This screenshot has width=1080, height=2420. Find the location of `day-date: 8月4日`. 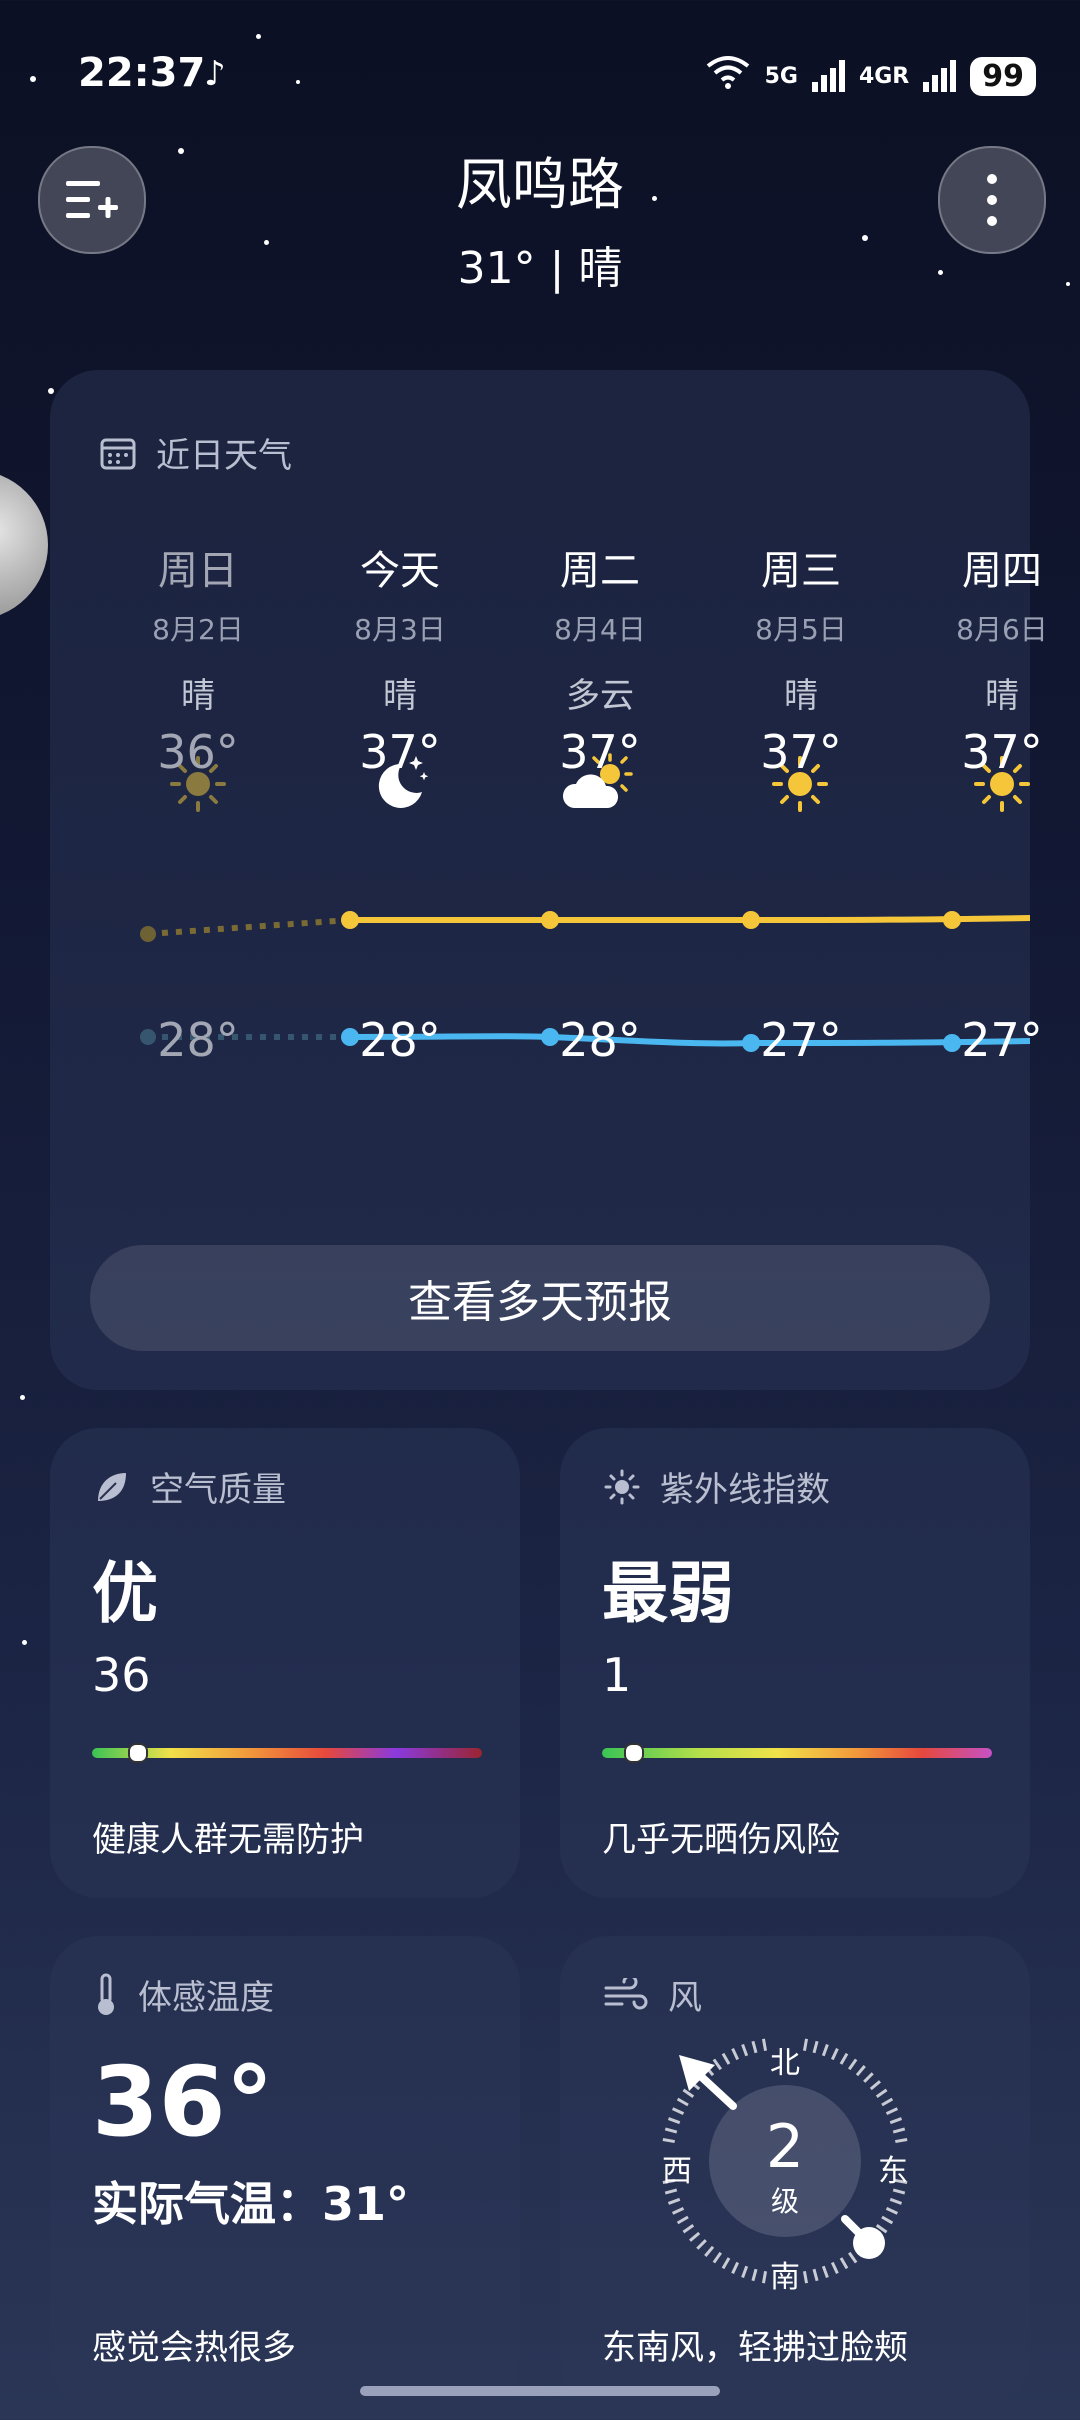

day-date: 8月4日 is located at coordinates (600, 629).